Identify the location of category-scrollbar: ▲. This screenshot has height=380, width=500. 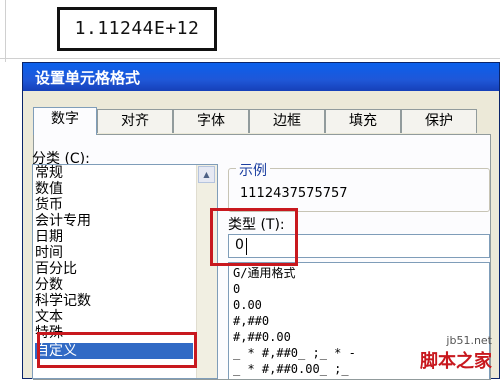
(206, 271).